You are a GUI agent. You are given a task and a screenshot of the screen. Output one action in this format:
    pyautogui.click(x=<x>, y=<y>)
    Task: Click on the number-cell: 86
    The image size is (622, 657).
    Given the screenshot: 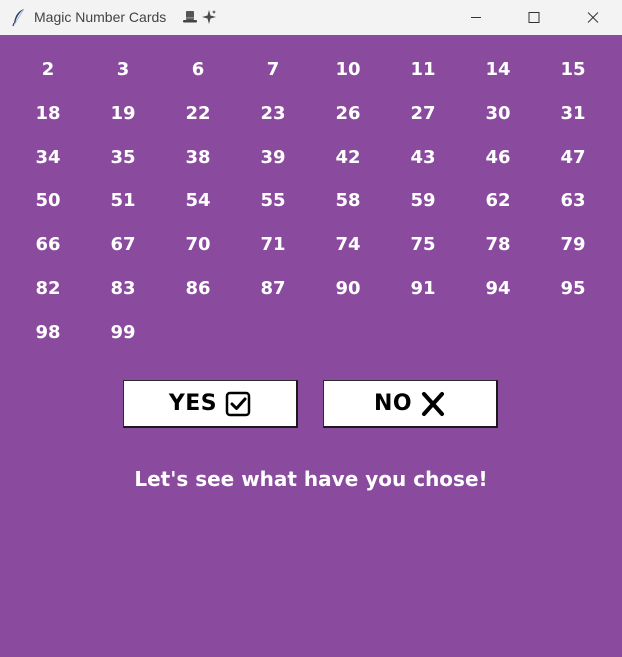 What is the action you would take?
    pyautogui.click(x=198, y=288)
    